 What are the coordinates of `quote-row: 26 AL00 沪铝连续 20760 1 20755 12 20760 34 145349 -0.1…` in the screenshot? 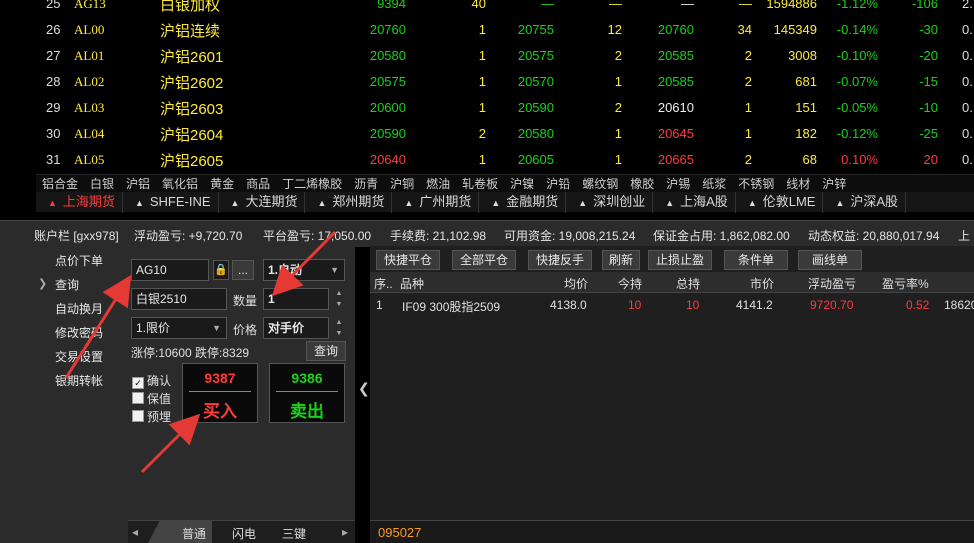 It's located at (487, 31).